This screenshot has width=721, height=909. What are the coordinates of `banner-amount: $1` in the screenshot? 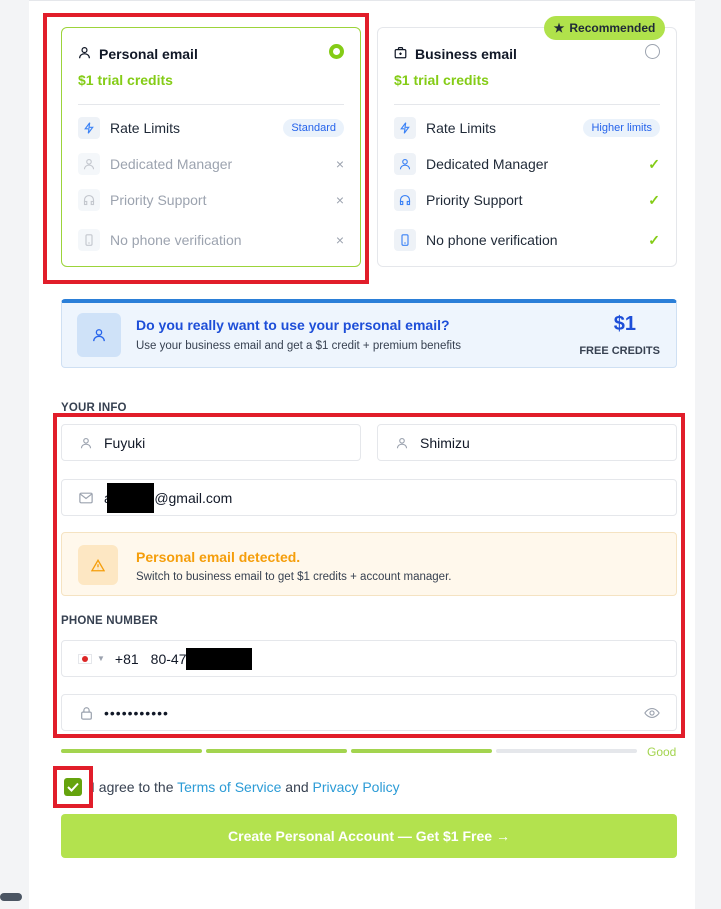 It's located at (624, 324).